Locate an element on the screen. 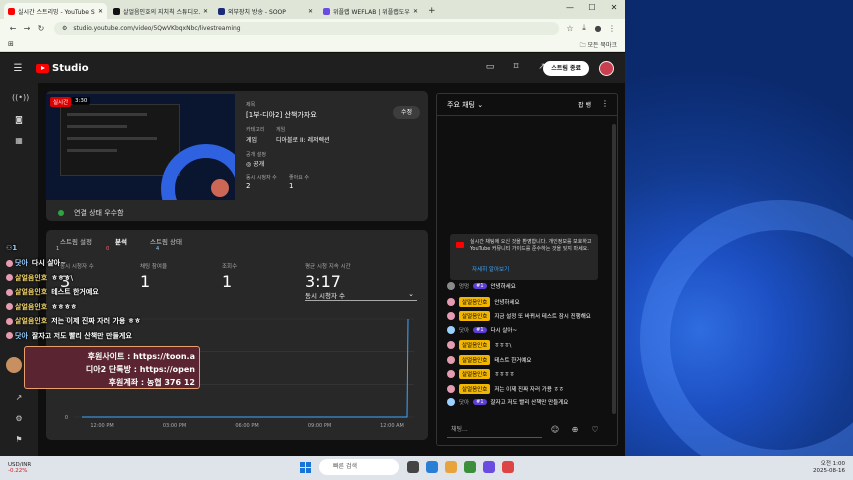 The width and height of the screenshot is (853, 480). reload-icon: ↻ is located at coordinates (41, 28).